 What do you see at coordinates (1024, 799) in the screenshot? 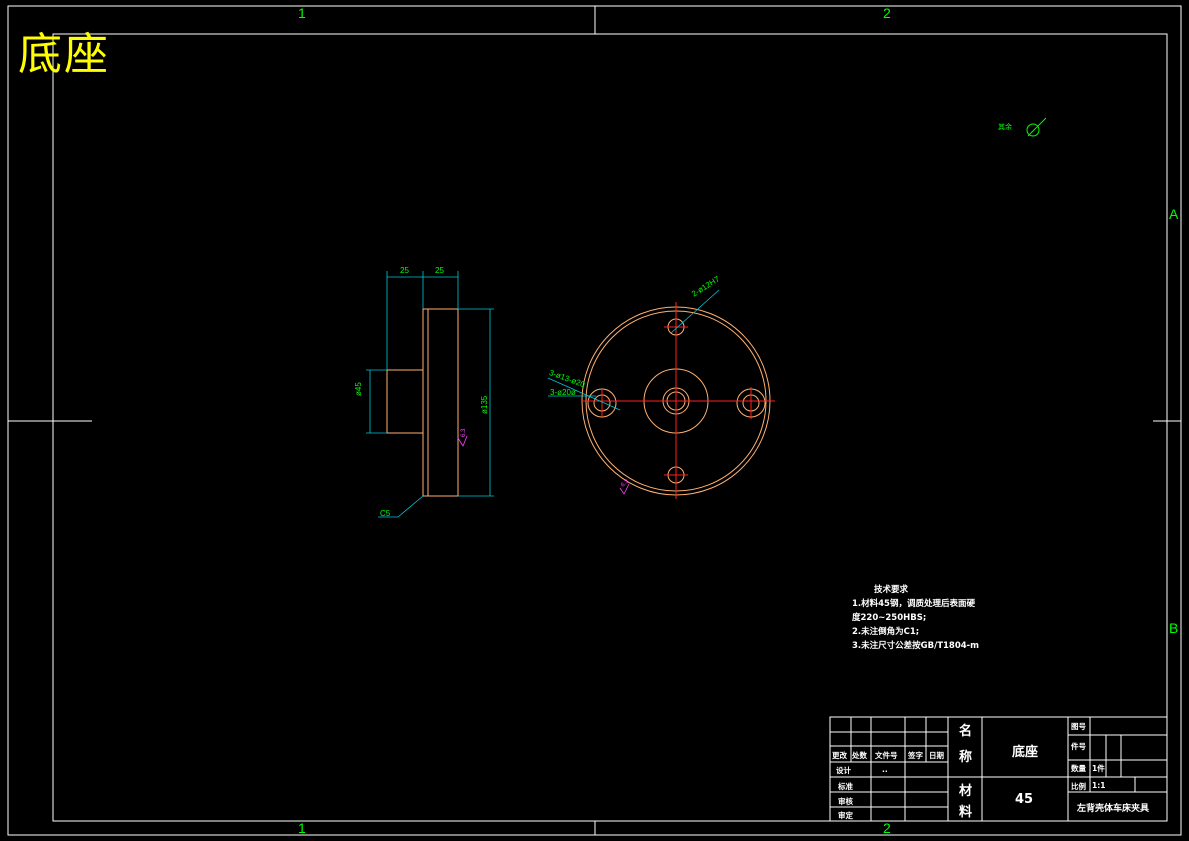
I see `tb-material-value: 45` at bounding box center [1024, 799].